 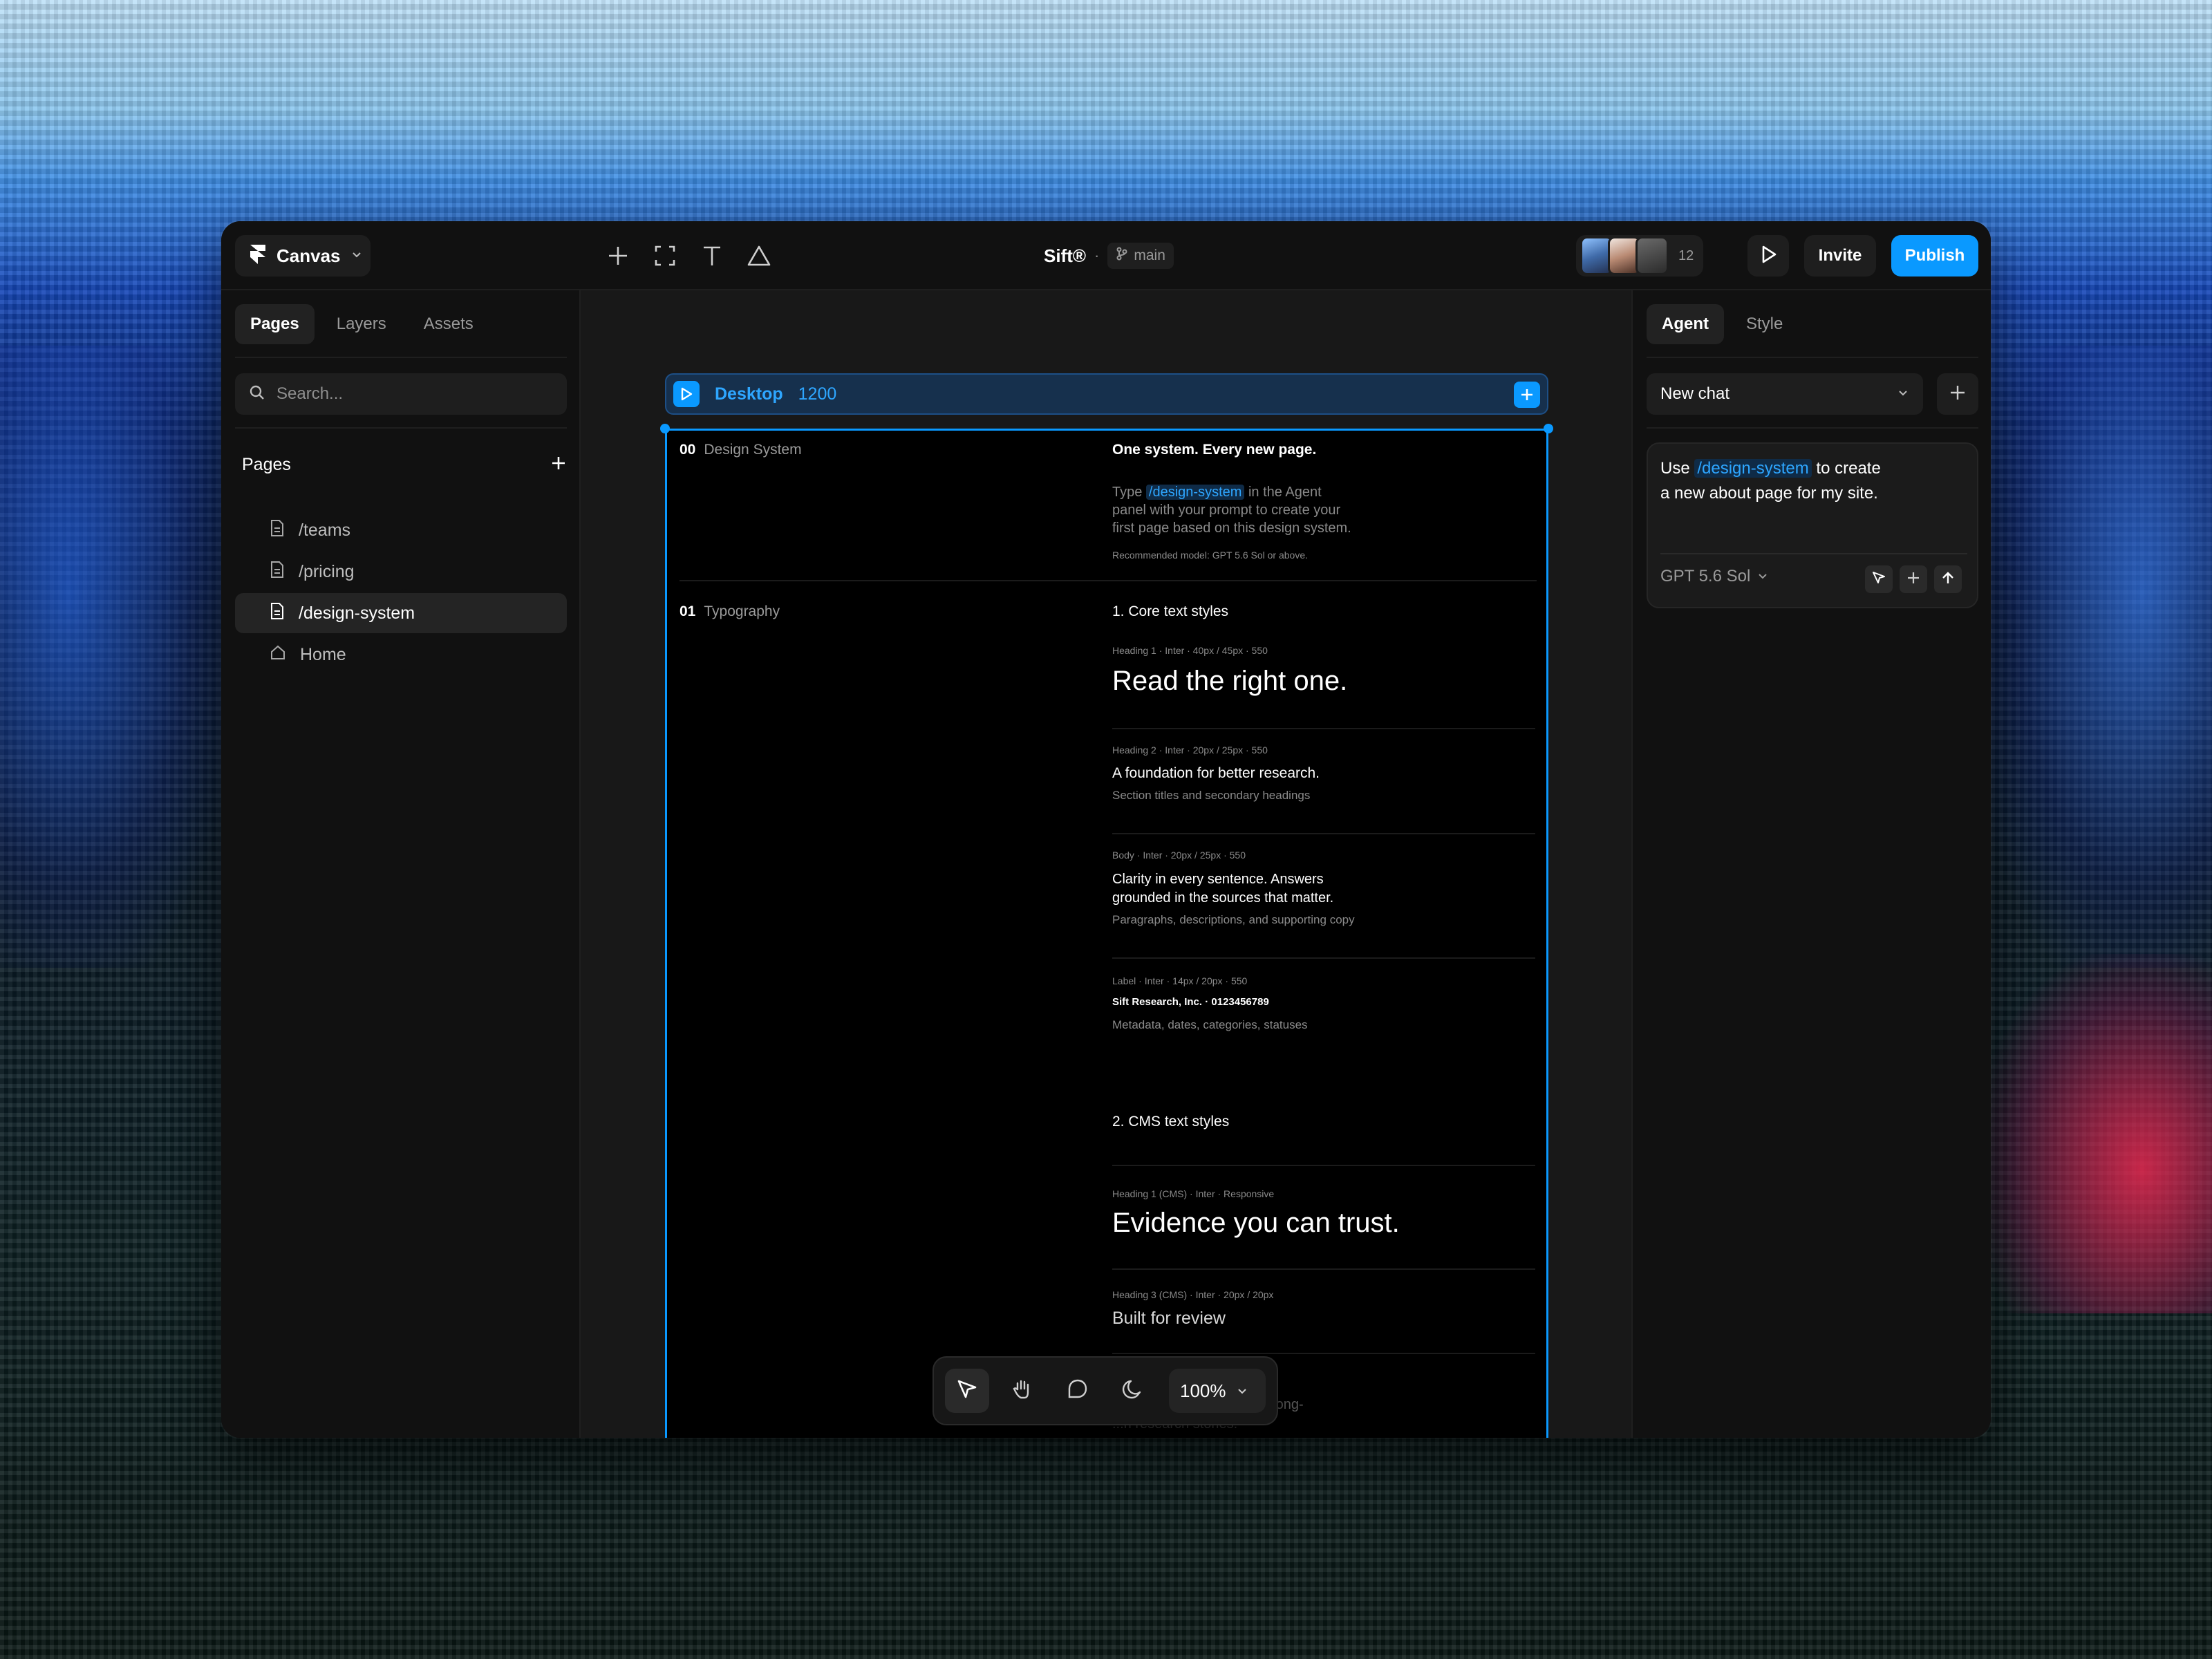 I want to click on core-styles-heading: 1. Core text styles, so click(x=1170, y=611).